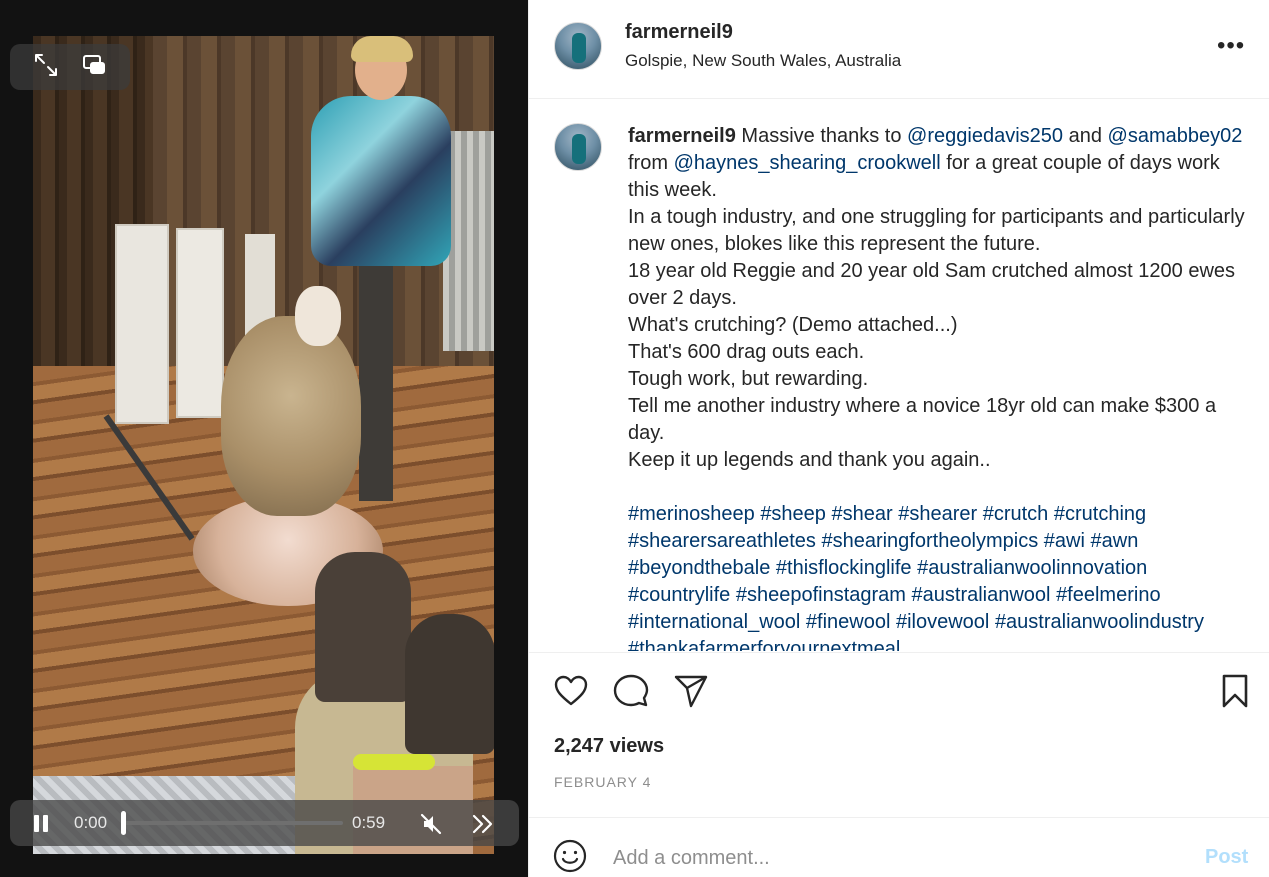  I want to click on skip-forward-icon, so click(483, 824).